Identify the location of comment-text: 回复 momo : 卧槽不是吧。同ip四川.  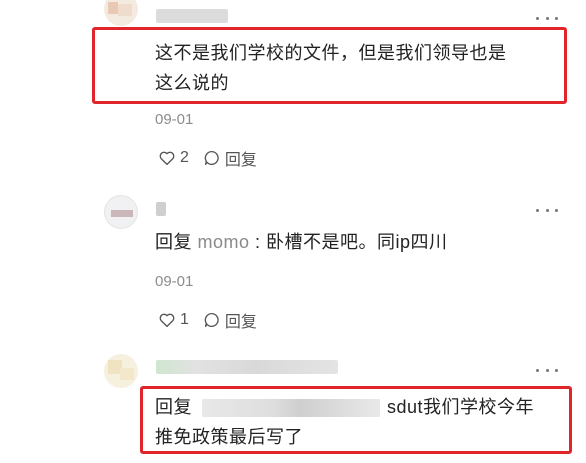
(301, 242).